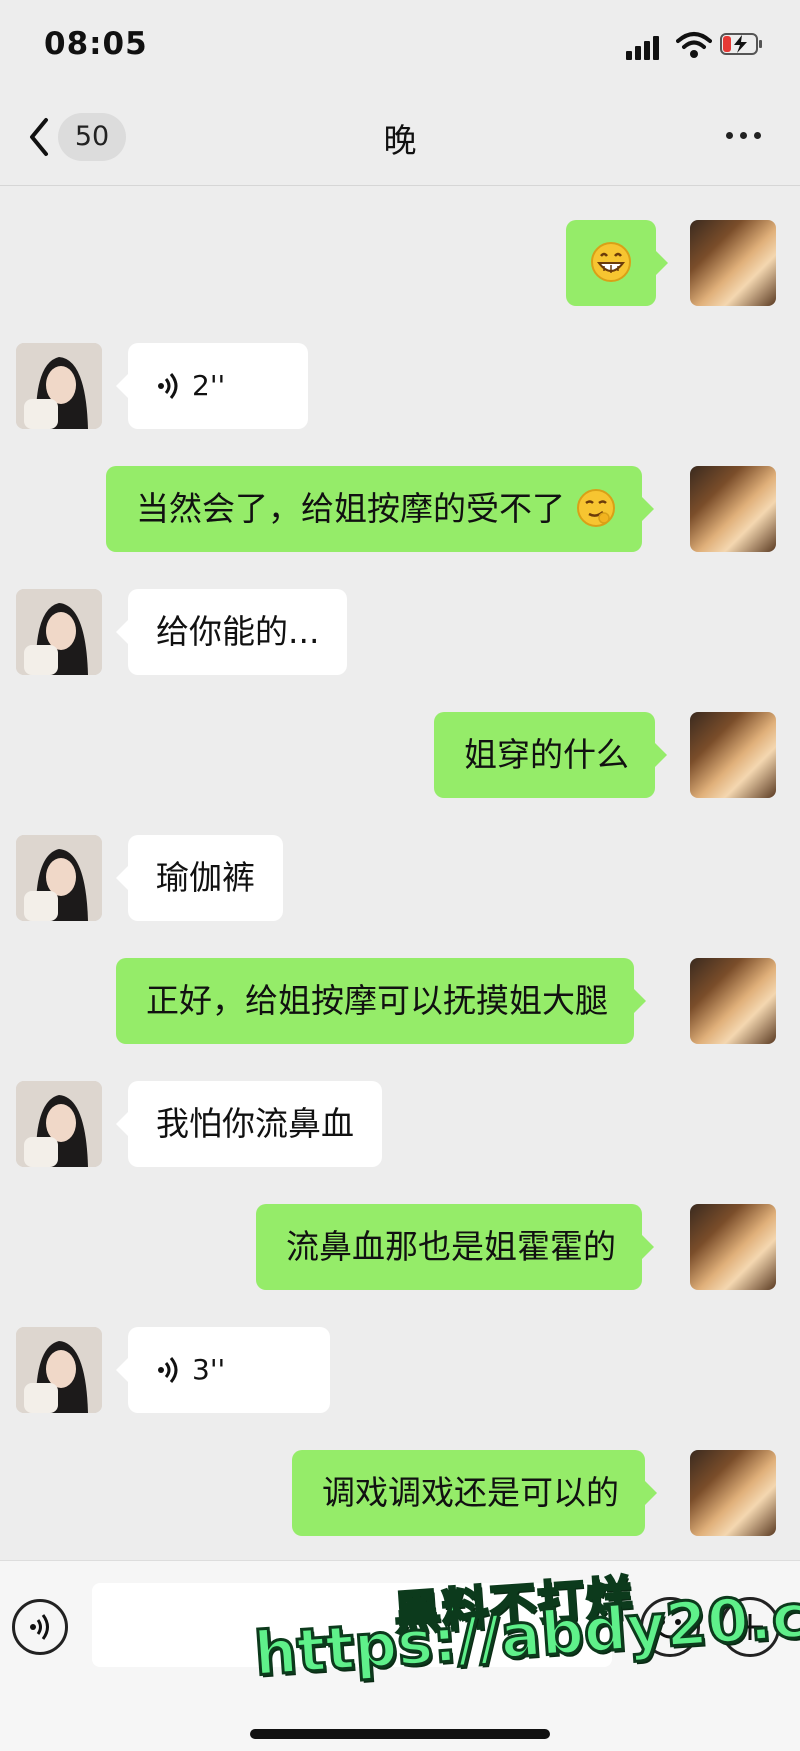  Describe the element at coordinates (451, 1246) in the screenshot. I see `message-text: 流鼻血那也是姐霍霍的` at that location.